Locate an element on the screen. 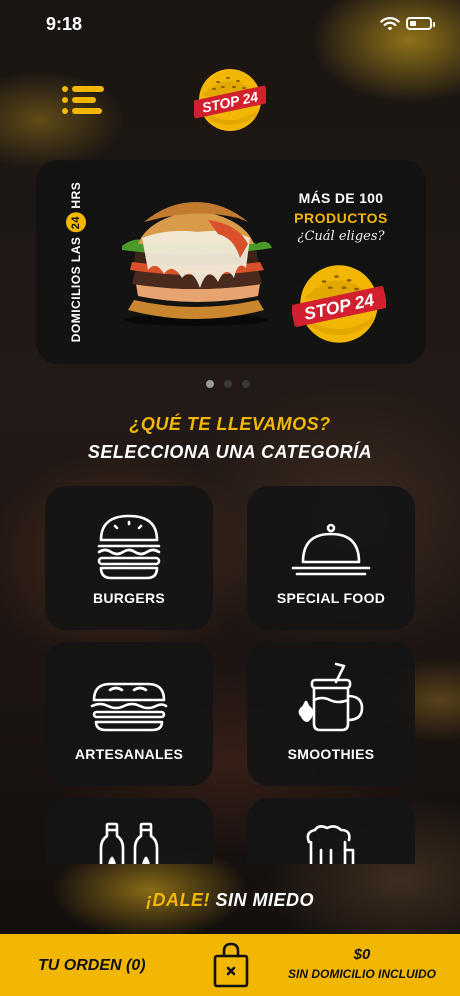 This screenshot has height=996, width=460. promo-number: 100 is located at coordinates (371, 198).